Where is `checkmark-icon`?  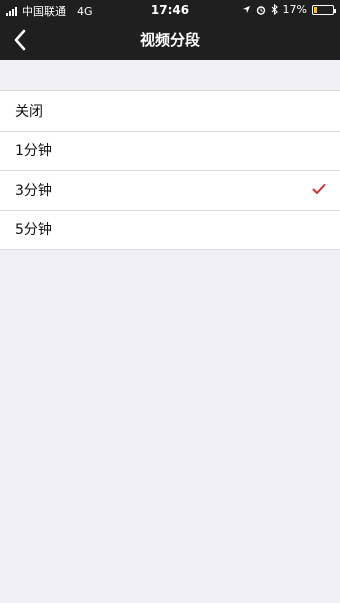 checkmark-icon is located at coordinates (319, 189).